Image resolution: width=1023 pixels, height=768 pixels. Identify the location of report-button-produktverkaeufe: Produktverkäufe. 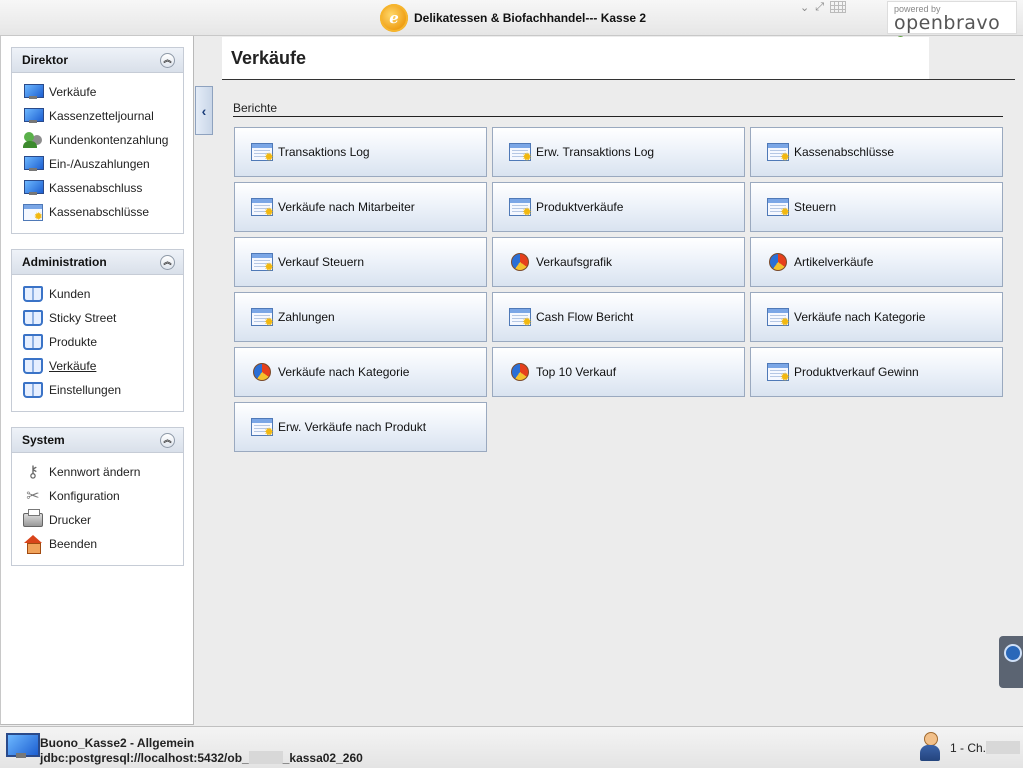
(618, 207).